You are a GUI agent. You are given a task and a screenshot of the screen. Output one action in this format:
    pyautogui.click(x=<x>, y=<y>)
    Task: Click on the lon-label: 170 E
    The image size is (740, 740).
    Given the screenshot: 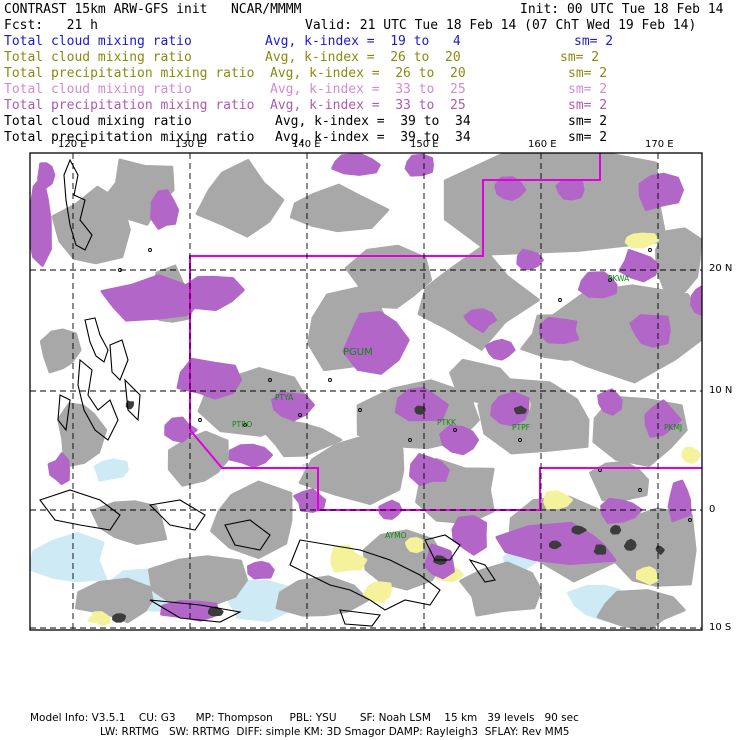 What is the action you would take?
    pyautogui.click(x=659, y=144)
    